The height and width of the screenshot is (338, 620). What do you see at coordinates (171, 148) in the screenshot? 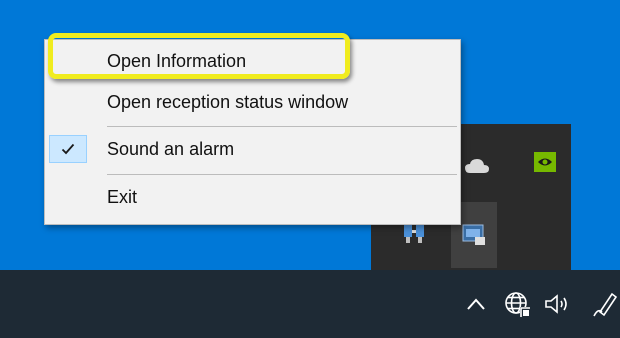
I see `menu-item-label: Sound an alarm` at bounding box center [171, 148].